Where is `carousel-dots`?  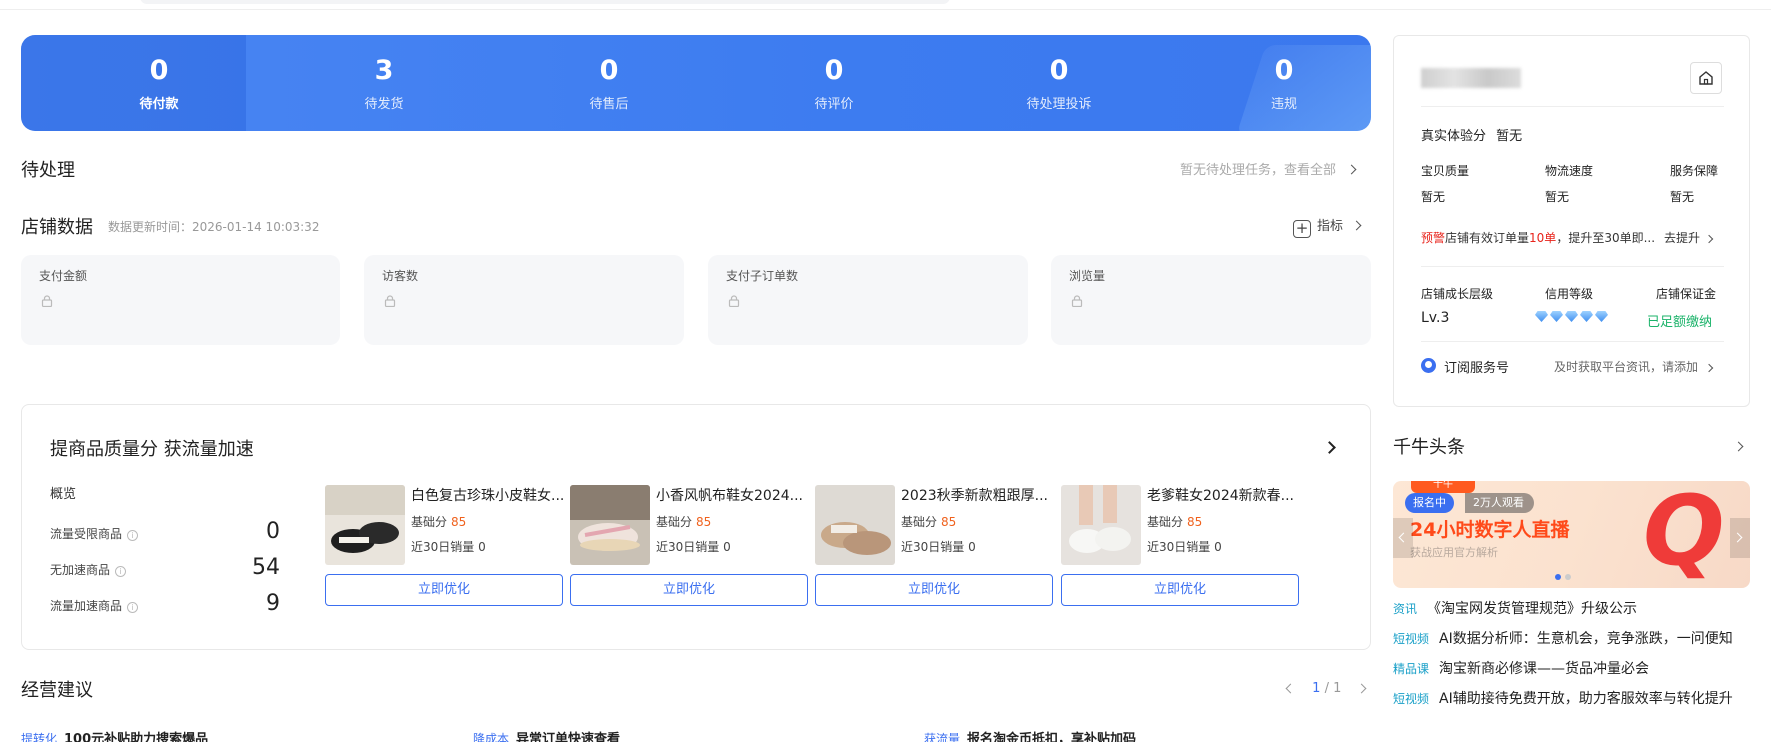 carousel-dots is located at coordinates (1565, 576).